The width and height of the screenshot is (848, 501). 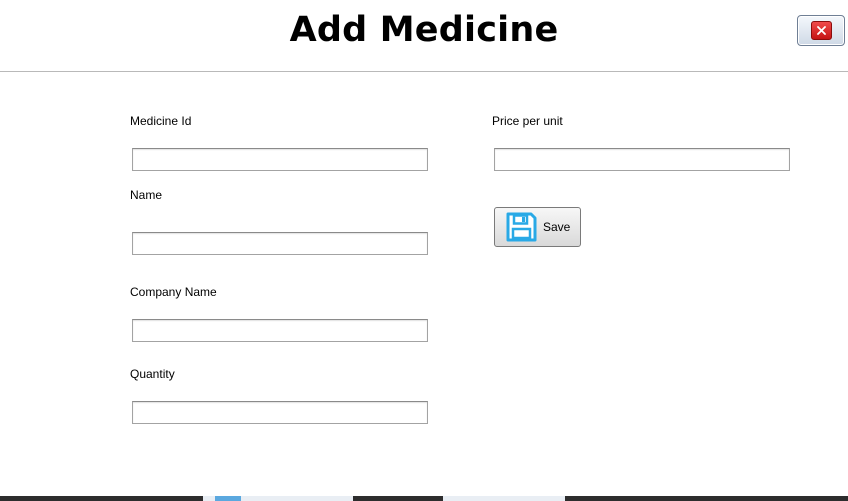 I want to click on floppy-disk-icon, so click(x=521, y=227).